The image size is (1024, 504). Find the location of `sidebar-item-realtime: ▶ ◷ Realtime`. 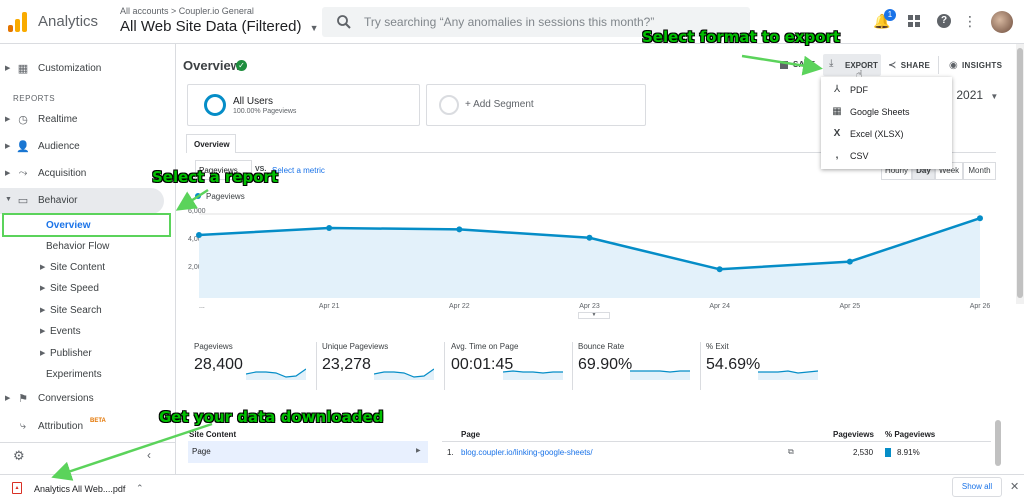

sidebar-item-realtime: ▶ ◷ Realtime is located at coordinates (88, 120).